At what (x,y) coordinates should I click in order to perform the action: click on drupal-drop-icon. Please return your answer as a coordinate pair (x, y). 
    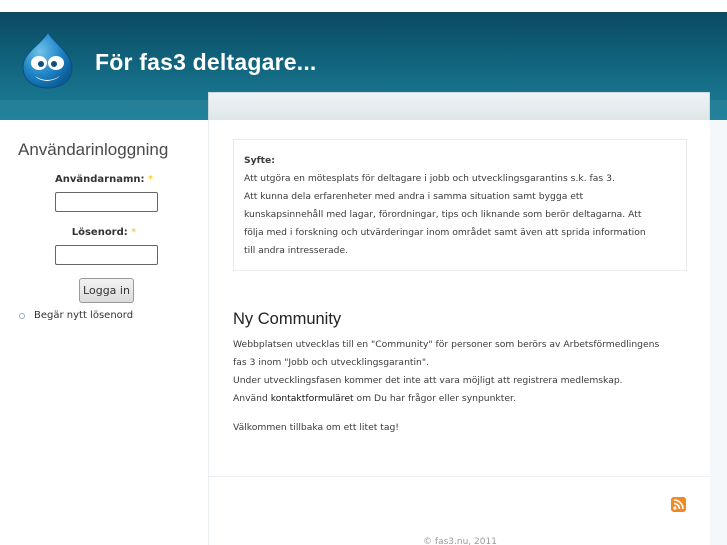
    Looking at the image, I should click on (47, 60).